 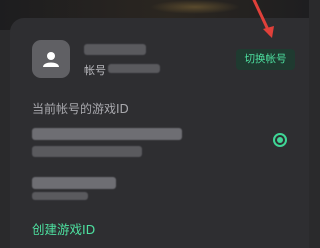 I want to click on account-sub-label: 帐号, so click(x=95, y=70).